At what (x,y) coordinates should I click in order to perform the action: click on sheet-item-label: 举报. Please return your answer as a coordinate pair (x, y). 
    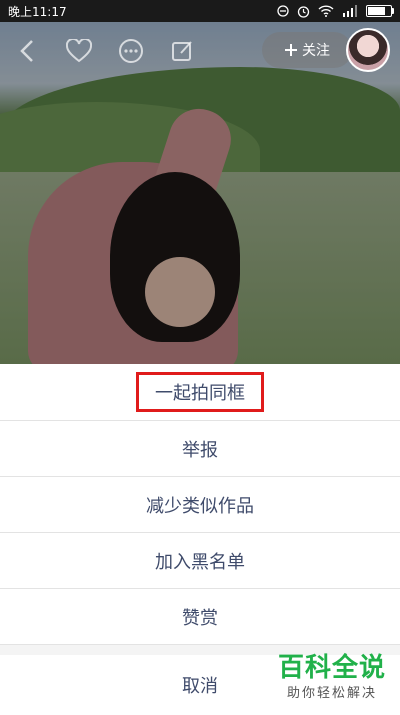
    Looking at the image, I should click on (200, 450).